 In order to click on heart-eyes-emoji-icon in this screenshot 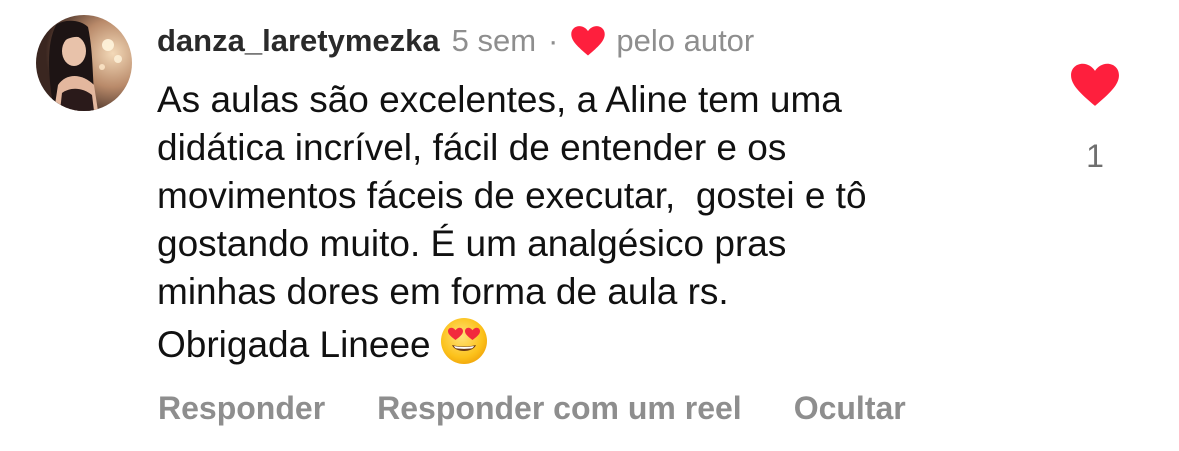, I will do `click(464, 341)`.